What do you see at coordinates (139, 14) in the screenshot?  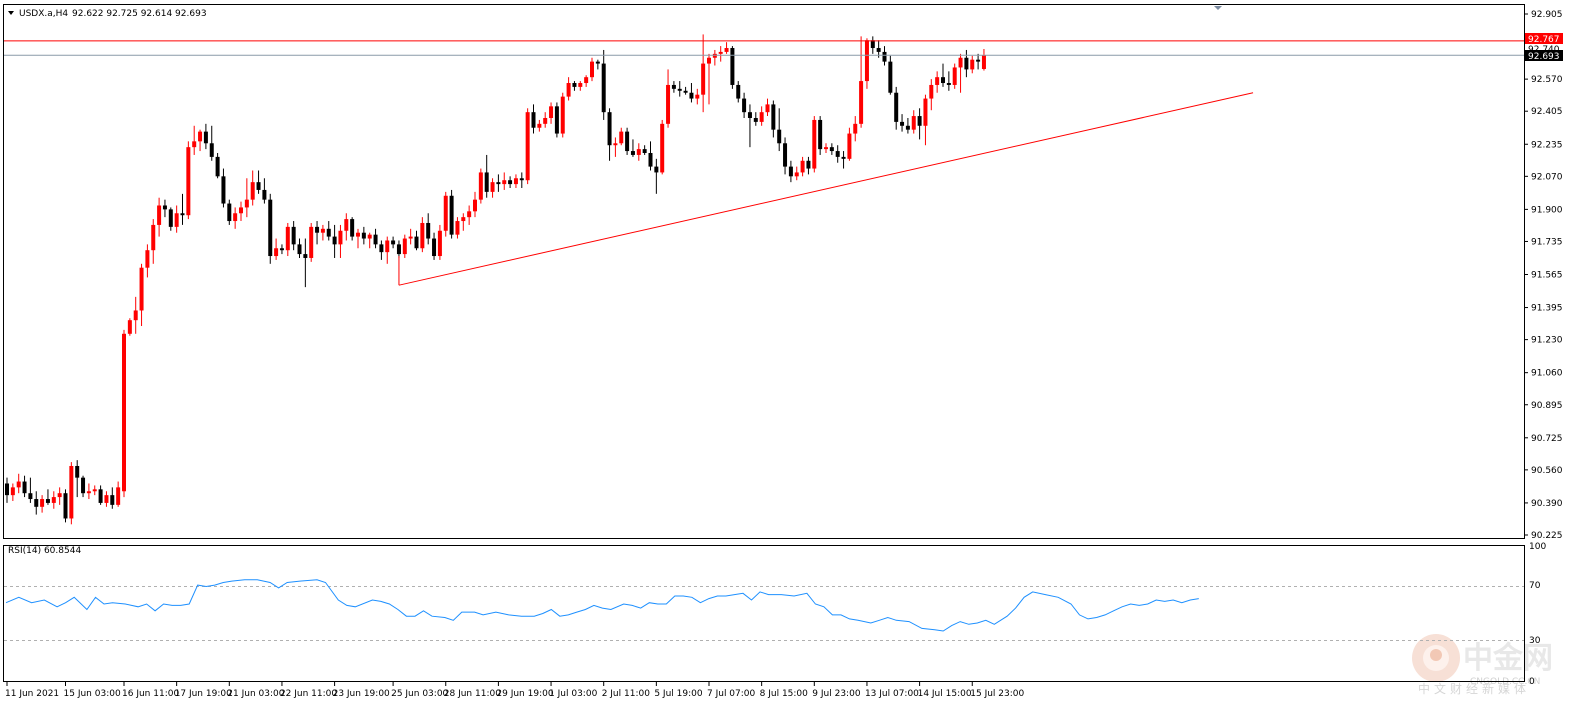 I see `ohlc-label: 92.622 92.725 92.614 92.693` at bounding box center [139, 14].